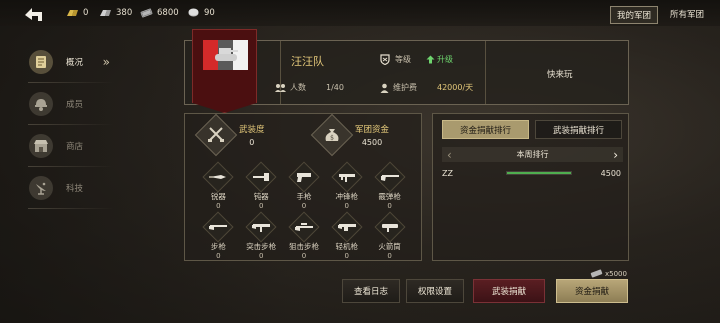 Image resolution: width=720 pixels, height=323 pixels. What do you see at coordinates (449, 155) in the screenshot?
I see `chevron-left-icon: ‹` at bounding box center [449, 155].